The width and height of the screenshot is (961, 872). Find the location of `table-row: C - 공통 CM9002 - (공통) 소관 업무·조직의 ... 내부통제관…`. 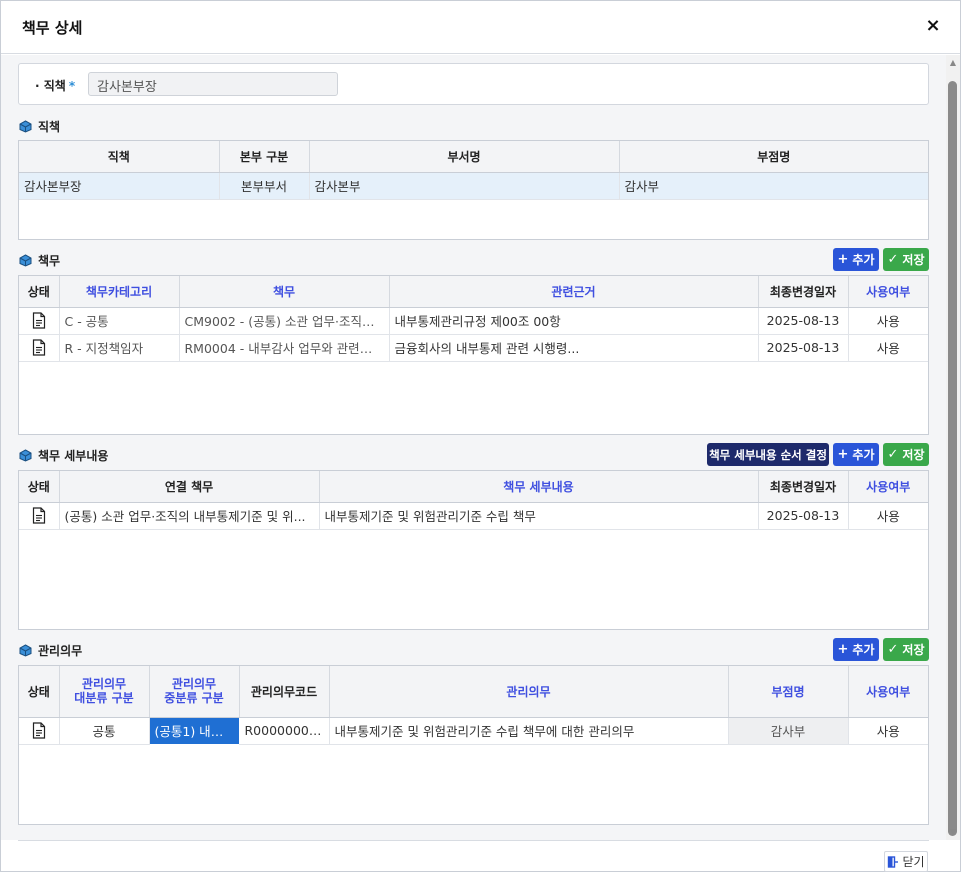

table-row: C - 공통 CM9002 - (공통) 소관 업무·조직의 ... 내부통제관… is located at coordinates (473, 321).